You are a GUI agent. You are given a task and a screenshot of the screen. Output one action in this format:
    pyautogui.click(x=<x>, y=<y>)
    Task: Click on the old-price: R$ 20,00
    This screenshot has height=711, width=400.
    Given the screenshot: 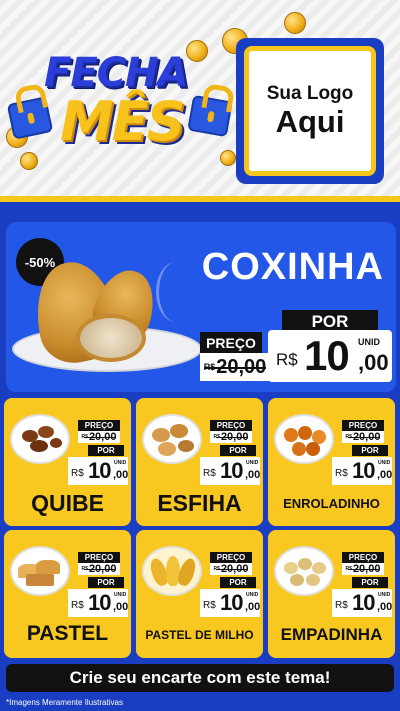 What is the action you would take?
    pyautogui.click(x=235, y=367)
    